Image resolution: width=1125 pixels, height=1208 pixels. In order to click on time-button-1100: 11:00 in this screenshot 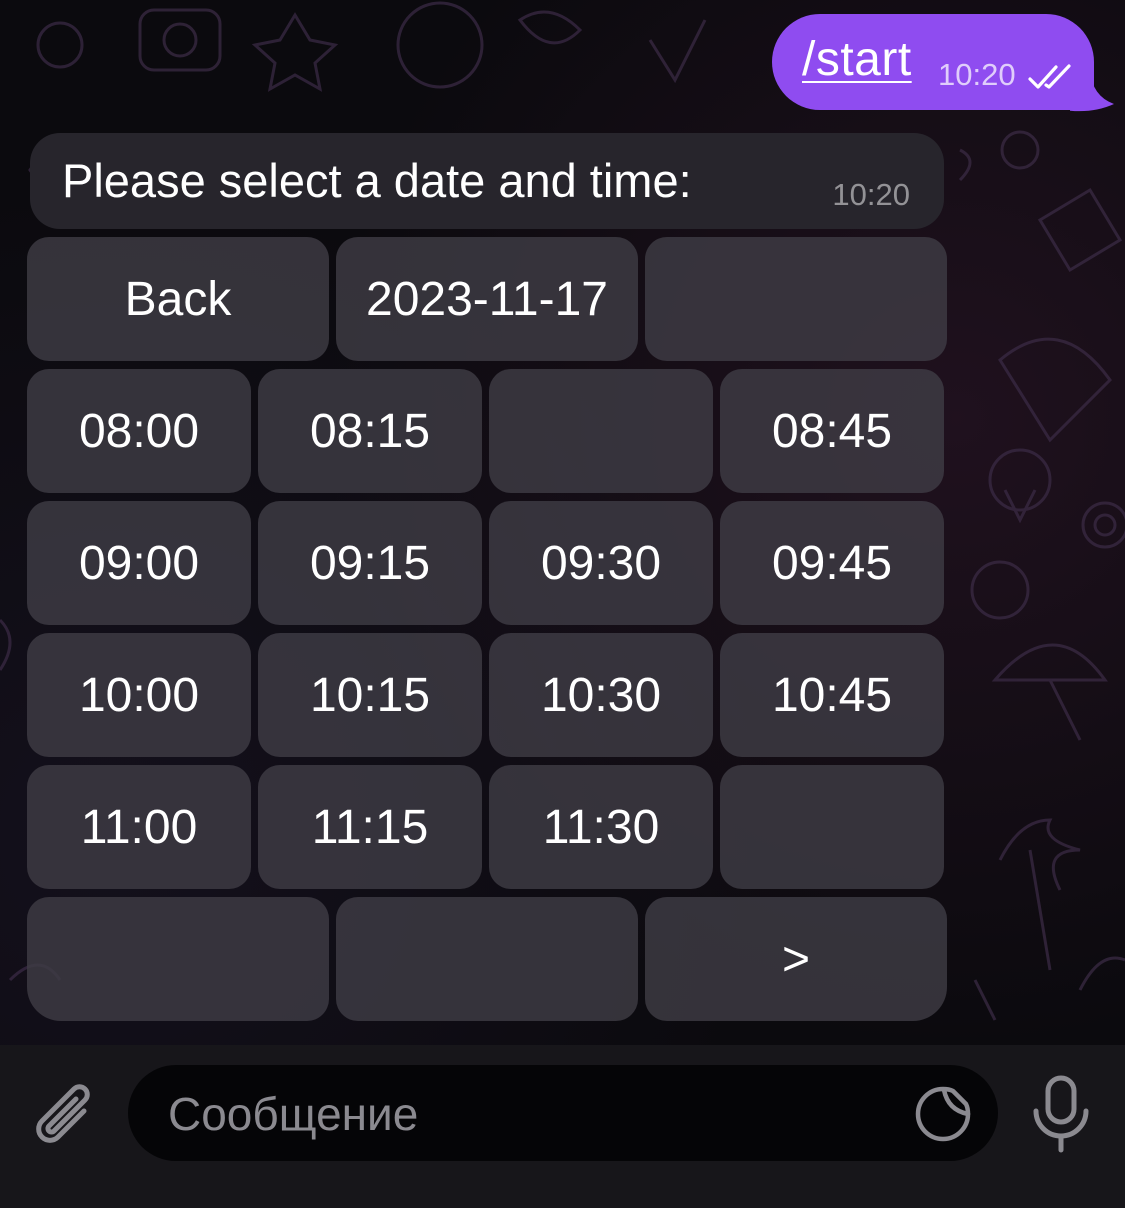, I will do `click(139, 827)`.